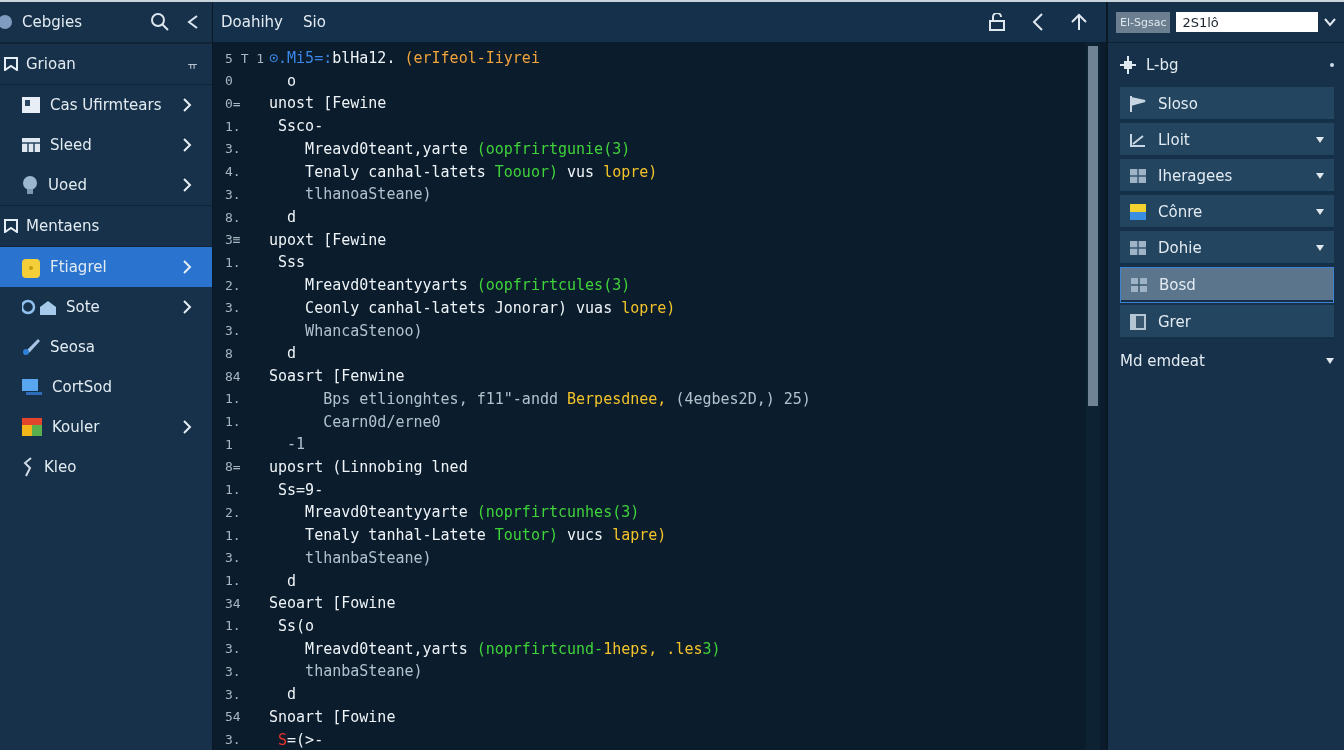 Image resolution: width=1344 pixels, height=750 pixels. Describe the element at coordinates (192, 64) in the screenshot. I see `group-glyph: ㅠ` at that location.